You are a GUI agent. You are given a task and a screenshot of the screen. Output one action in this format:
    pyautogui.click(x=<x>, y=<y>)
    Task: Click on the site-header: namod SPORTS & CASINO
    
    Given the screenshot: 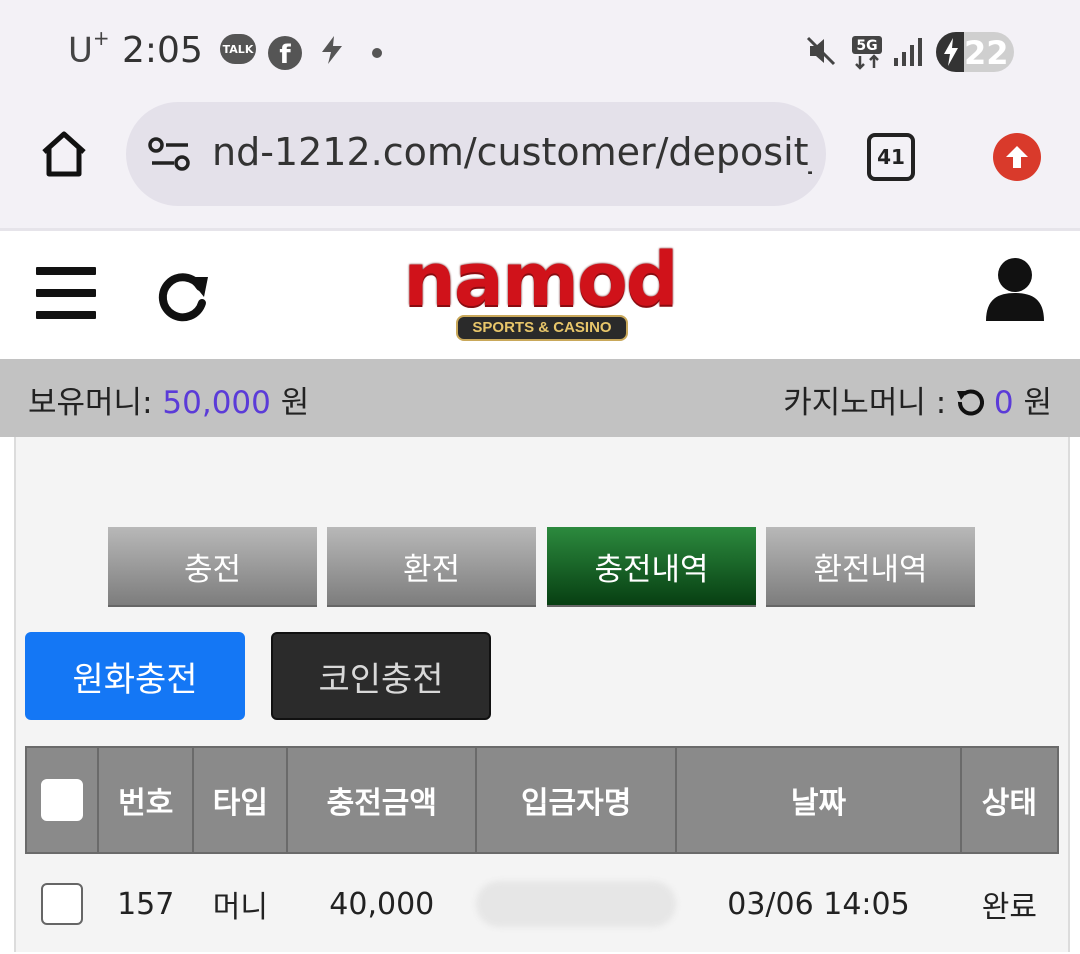 What is the action you would take?
    pyautogui.click(x=540, y=295)
    